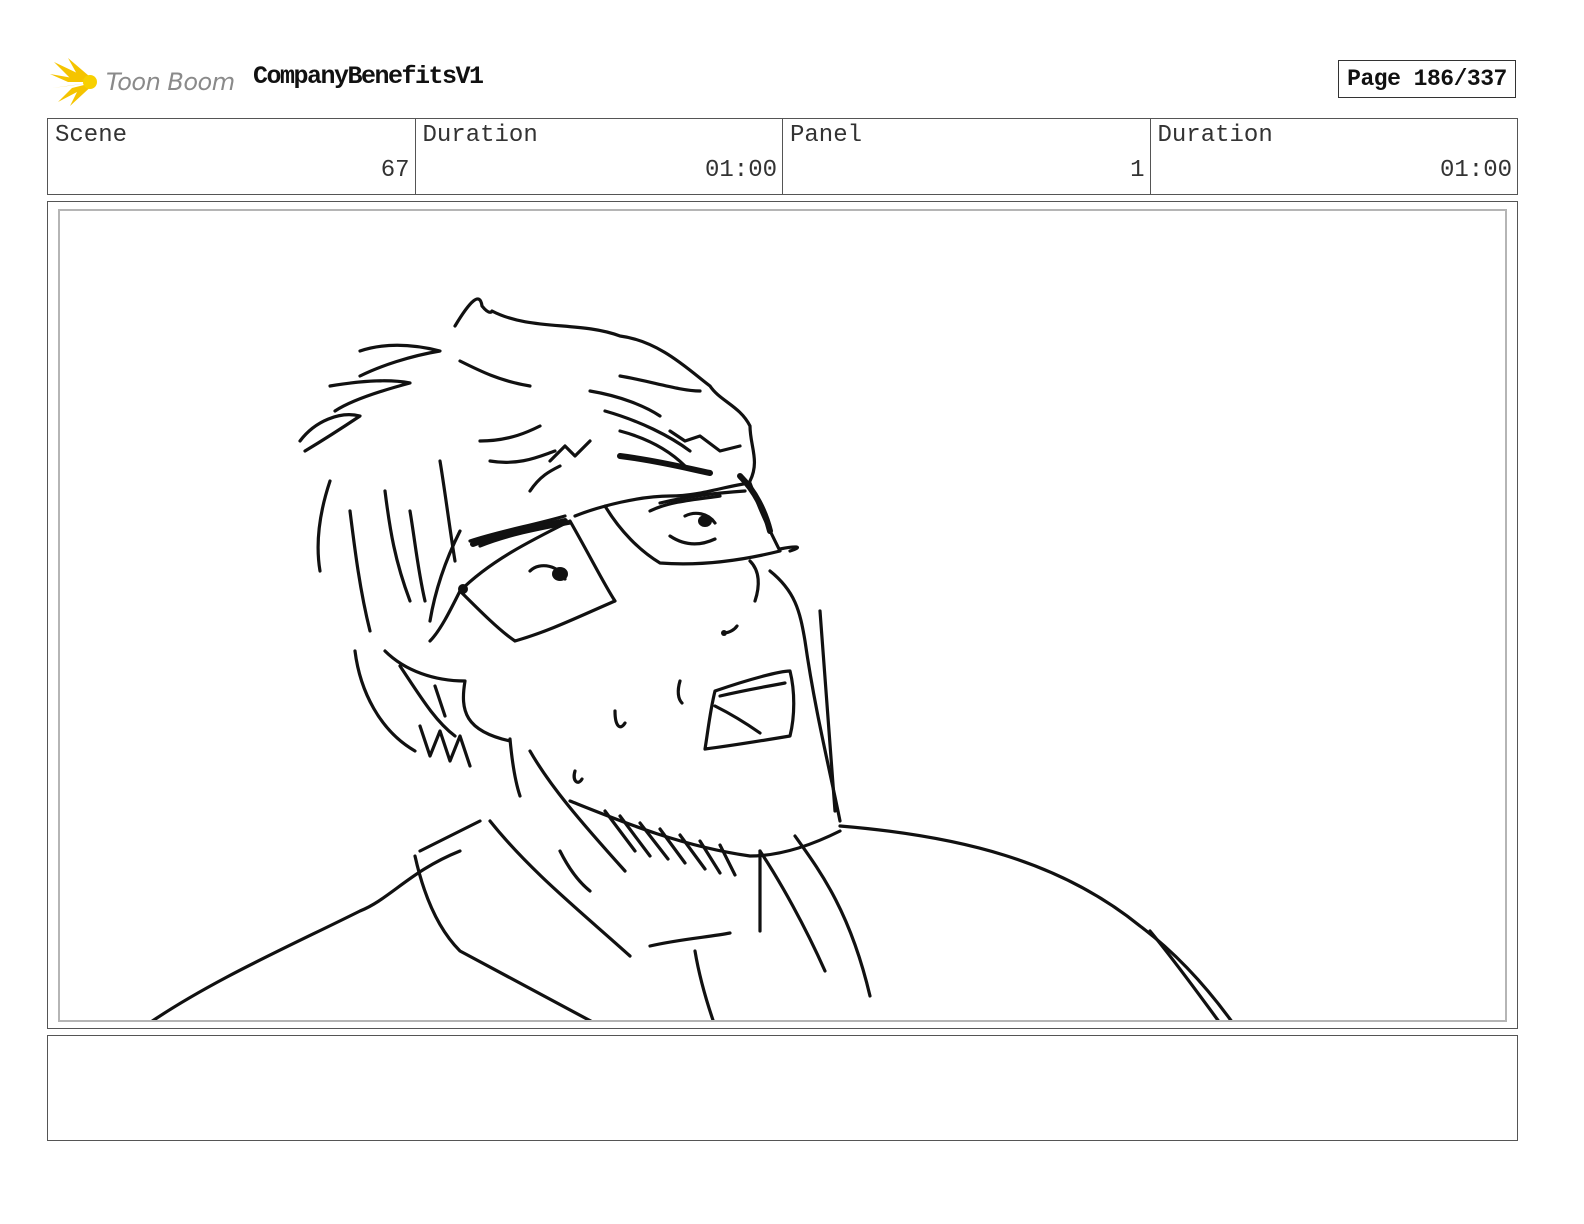  Describe the element at coordinates (826, 135) in the screenshot. I see `panel-label: Panel` at that location.